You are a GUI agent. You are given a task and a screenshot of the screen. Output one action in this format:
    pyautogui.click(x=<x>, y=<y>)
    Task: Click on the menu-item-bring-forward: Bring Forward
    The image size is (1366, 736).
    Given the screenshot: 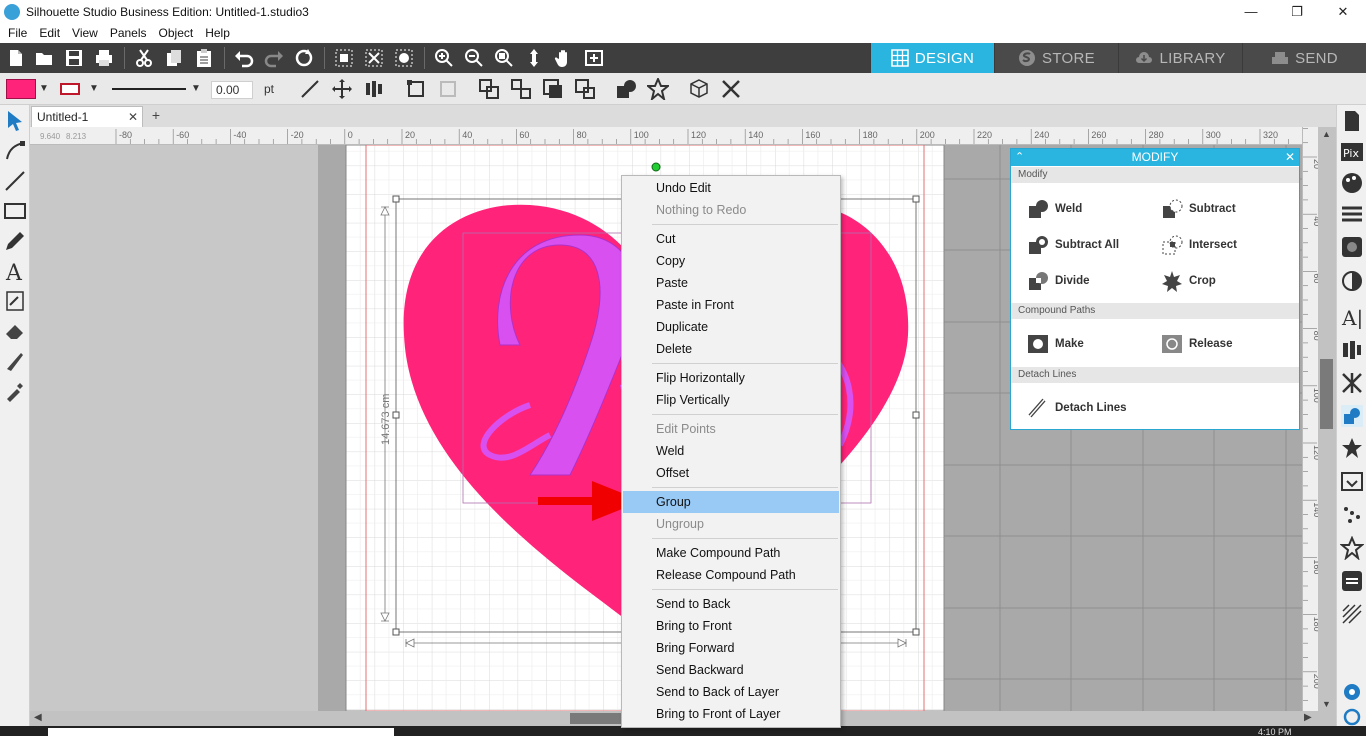 What is the action you would take?
    pyautogui.click(x=731, y=648)
    